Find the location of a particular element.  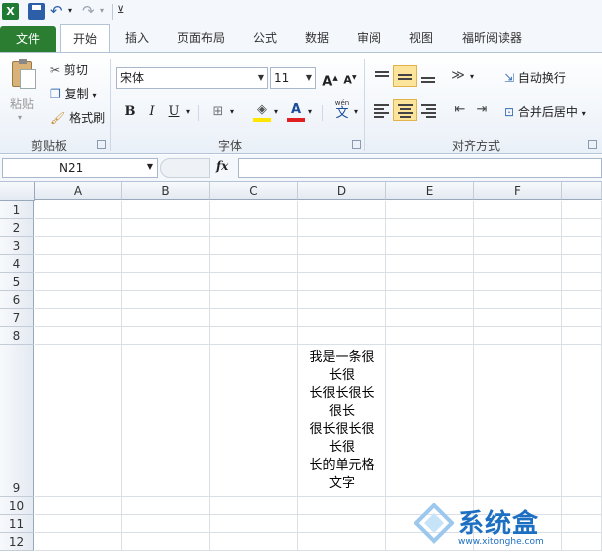

align-bottom-icon is located at coordinates (428, 76).